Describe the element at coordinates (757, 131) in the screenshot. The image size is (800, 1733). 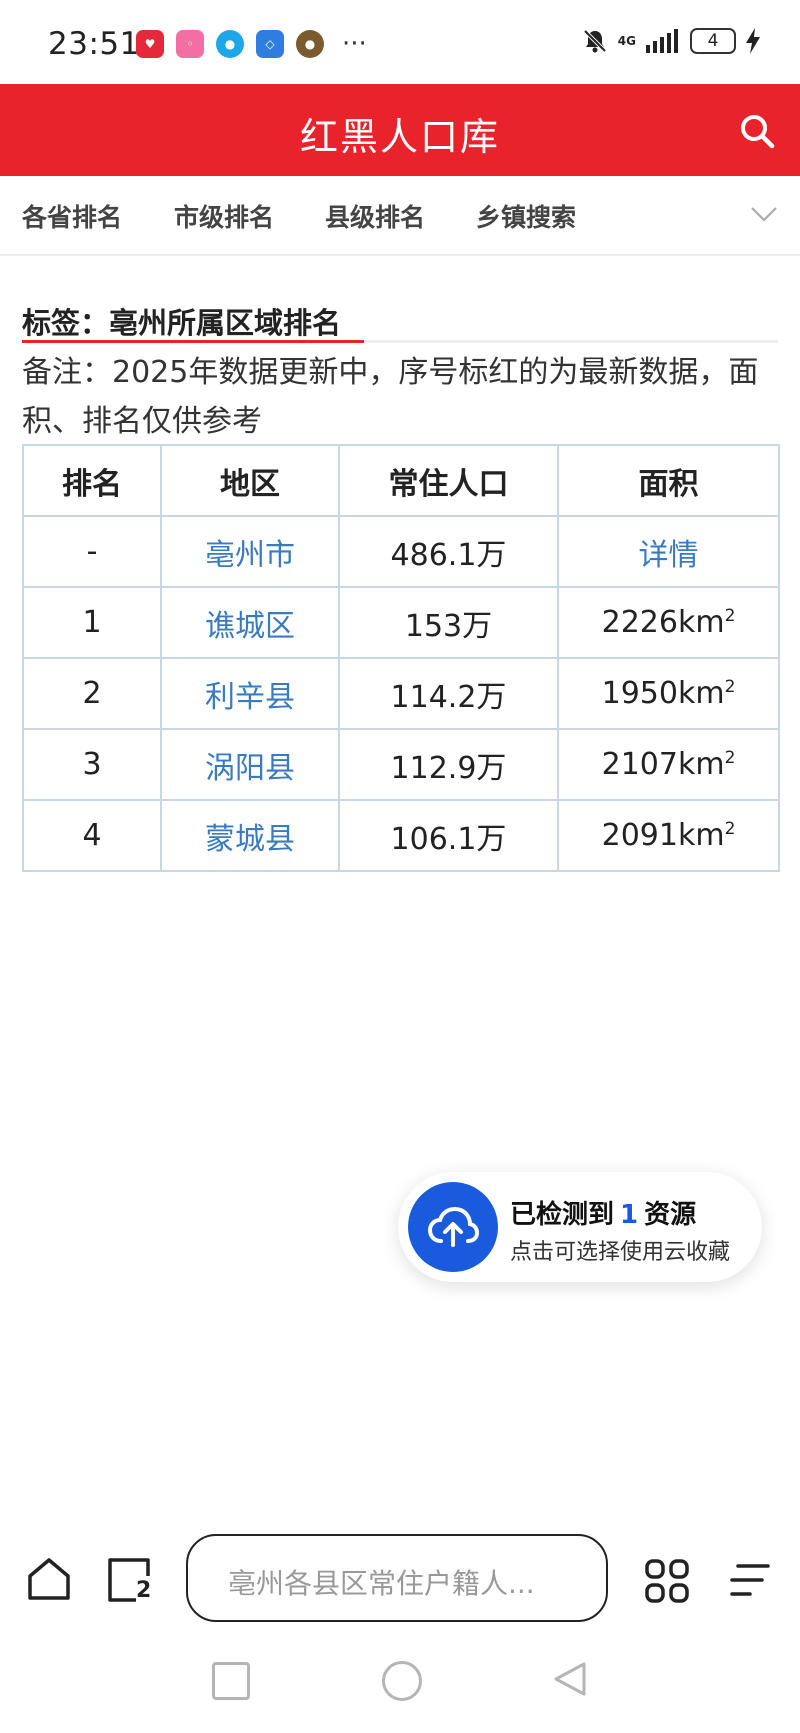
I see `search-icon` at that location.